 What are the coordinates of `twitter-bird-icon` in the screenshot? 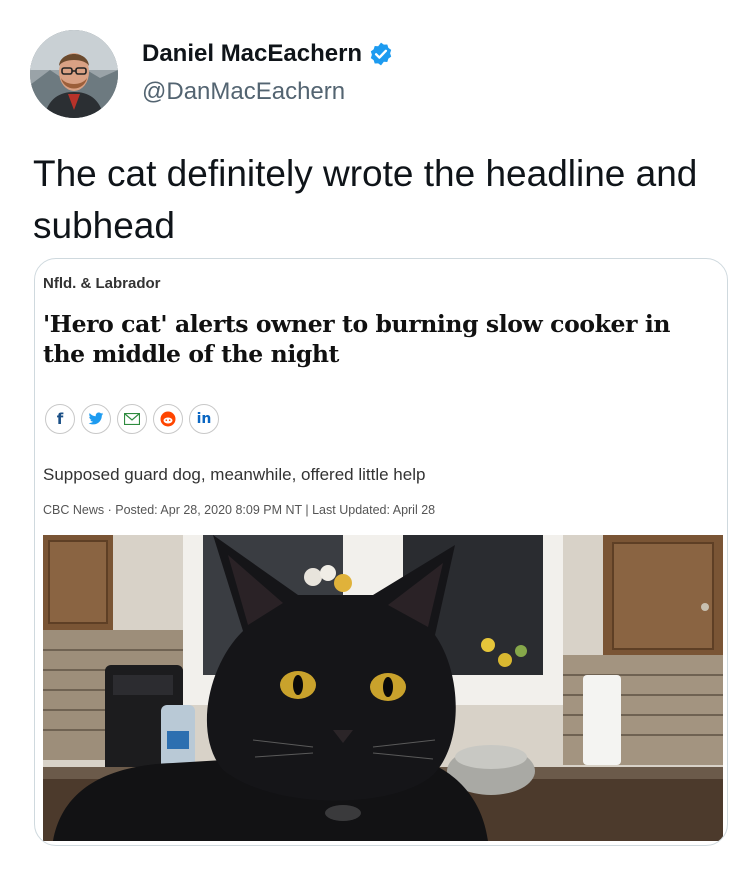 It's located at (96, 418).